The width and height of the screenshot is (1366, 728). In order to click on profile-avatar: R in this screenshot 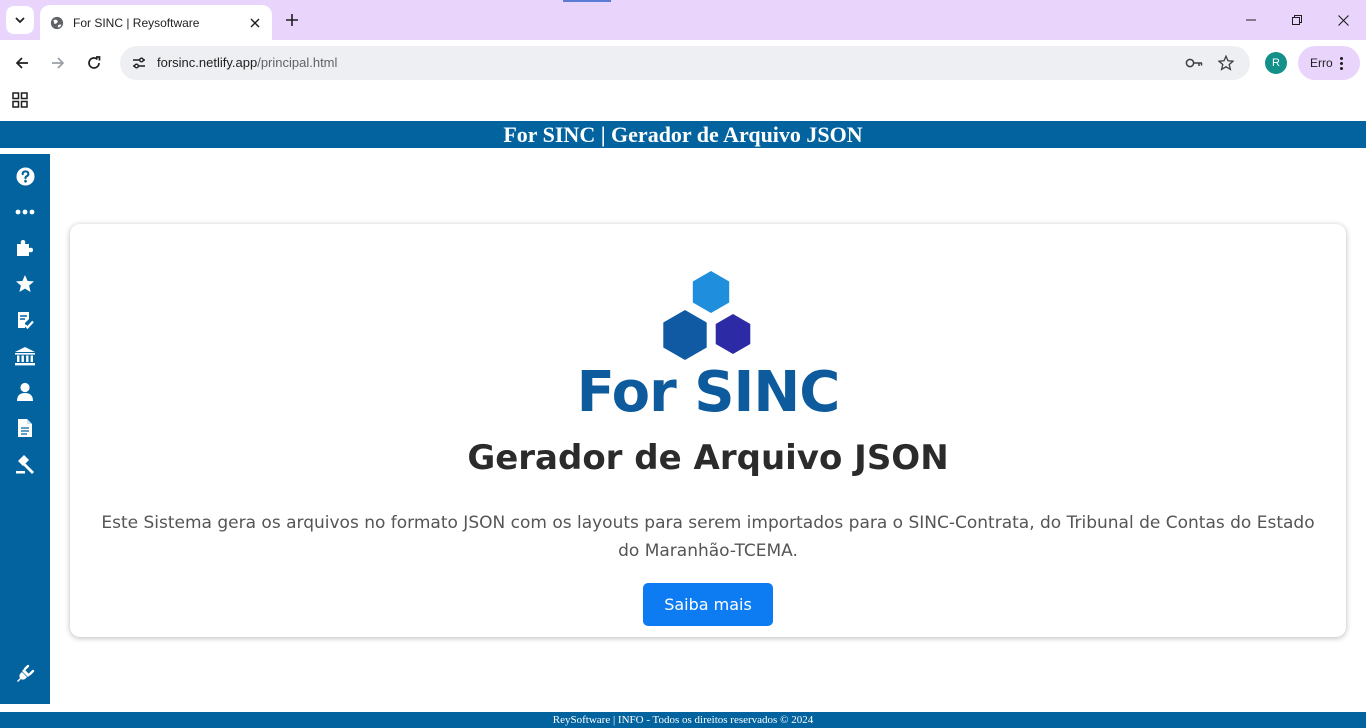, I will do `click(1276, 63)`.